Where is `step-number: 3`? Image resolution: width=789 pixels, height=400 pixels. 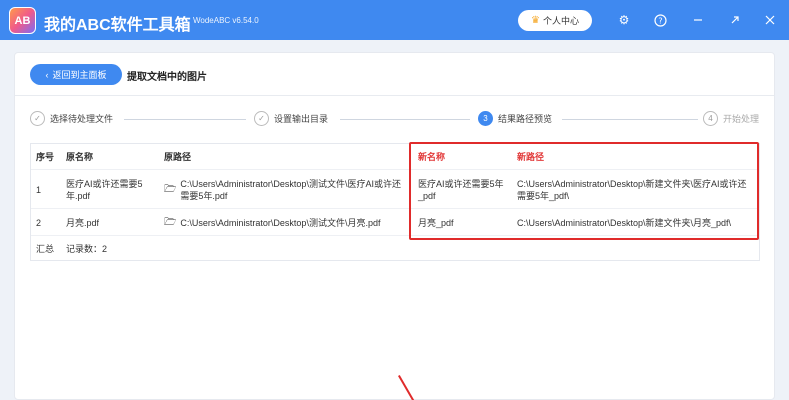
step-number: 3 is located at coordinates (485, 118).